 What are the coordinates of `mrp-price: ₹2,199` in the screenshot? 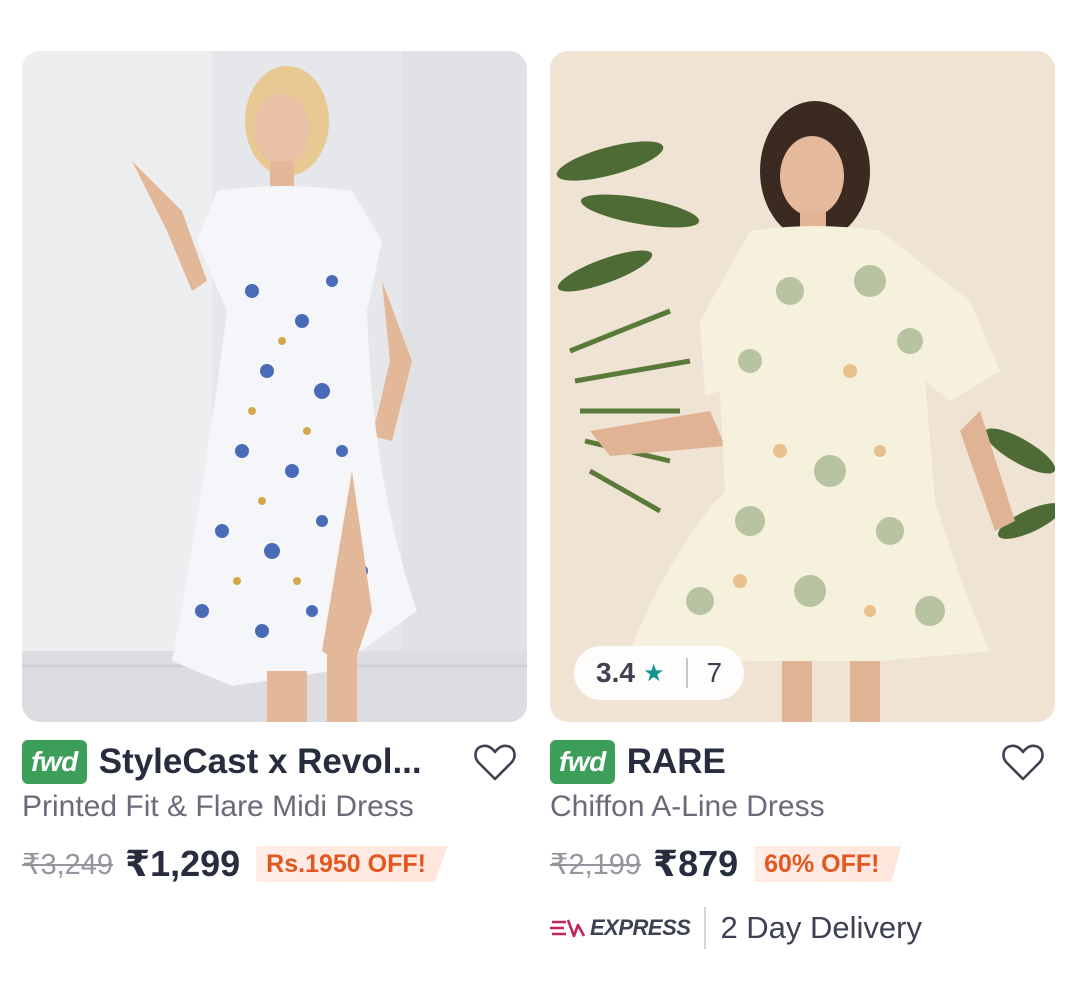 It's located at (596, 864).